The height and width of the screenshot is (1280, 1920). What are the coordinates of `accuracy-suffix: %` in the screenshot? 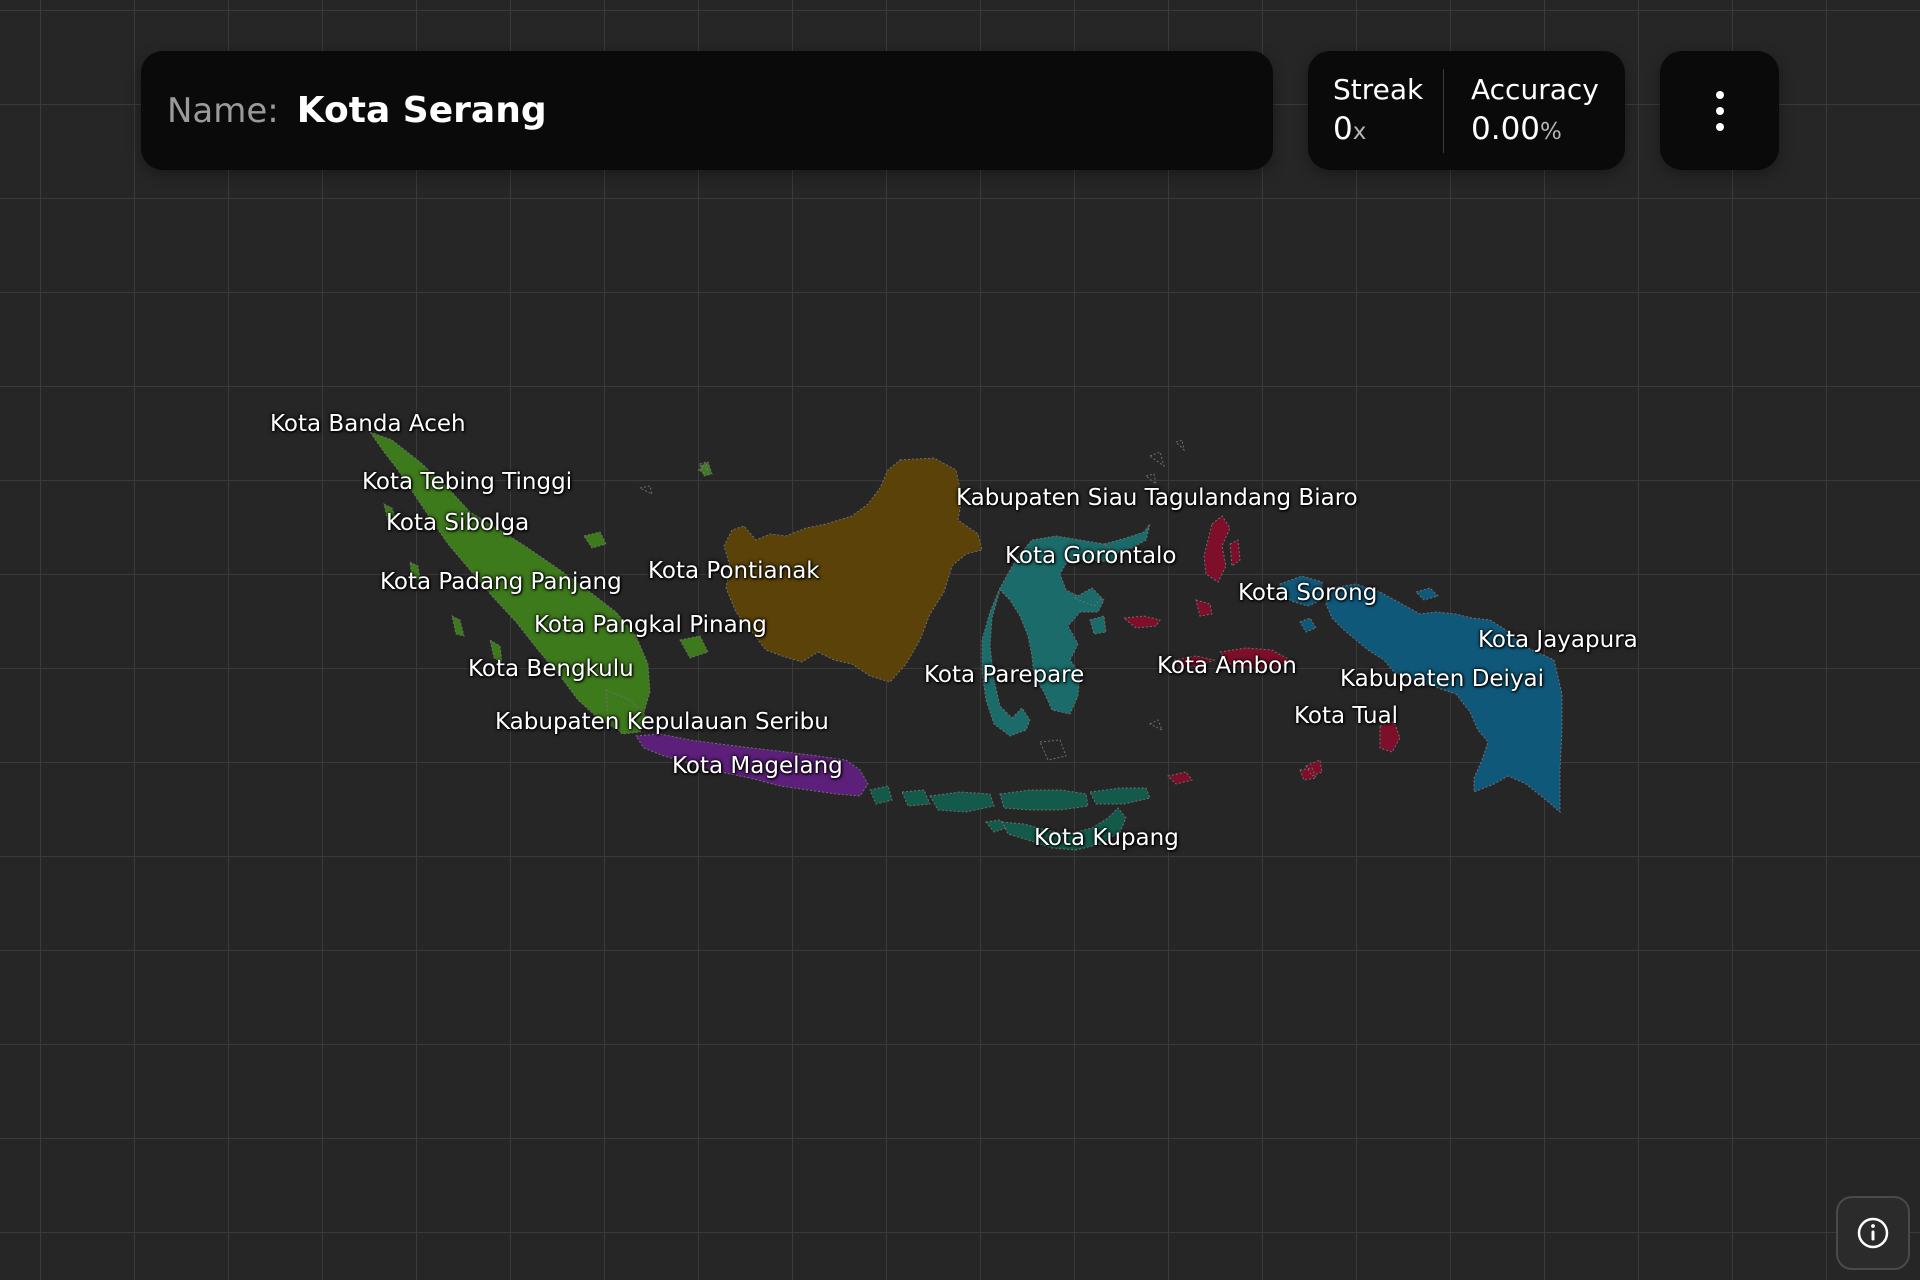 It's located at (1551, 131).